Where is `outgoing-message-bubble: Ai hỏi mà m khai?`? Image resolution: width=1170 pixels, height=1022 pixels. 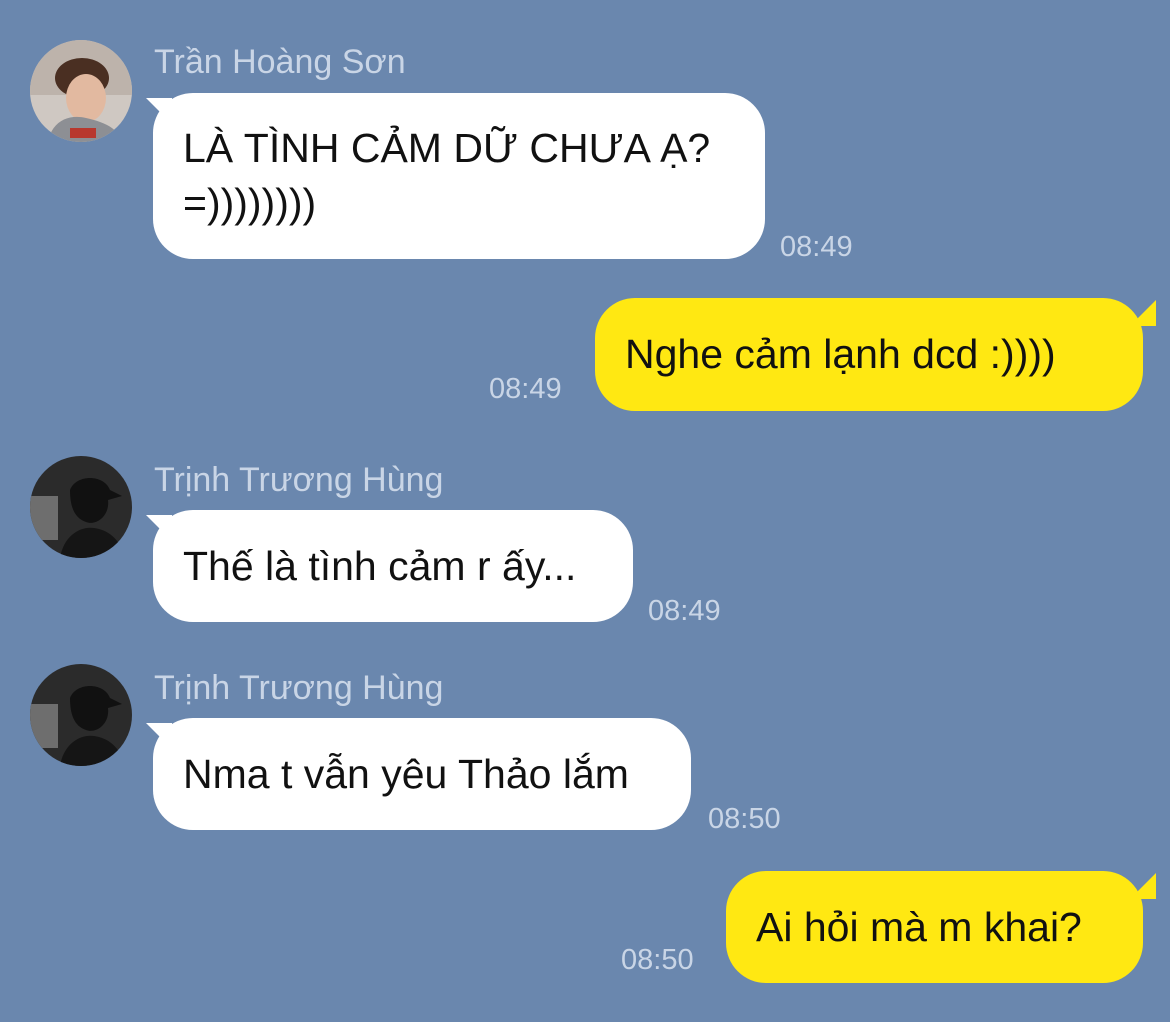
outgoing-message-bubble: Ai hỏi mà m khai? is located at coordinates (934, 927).